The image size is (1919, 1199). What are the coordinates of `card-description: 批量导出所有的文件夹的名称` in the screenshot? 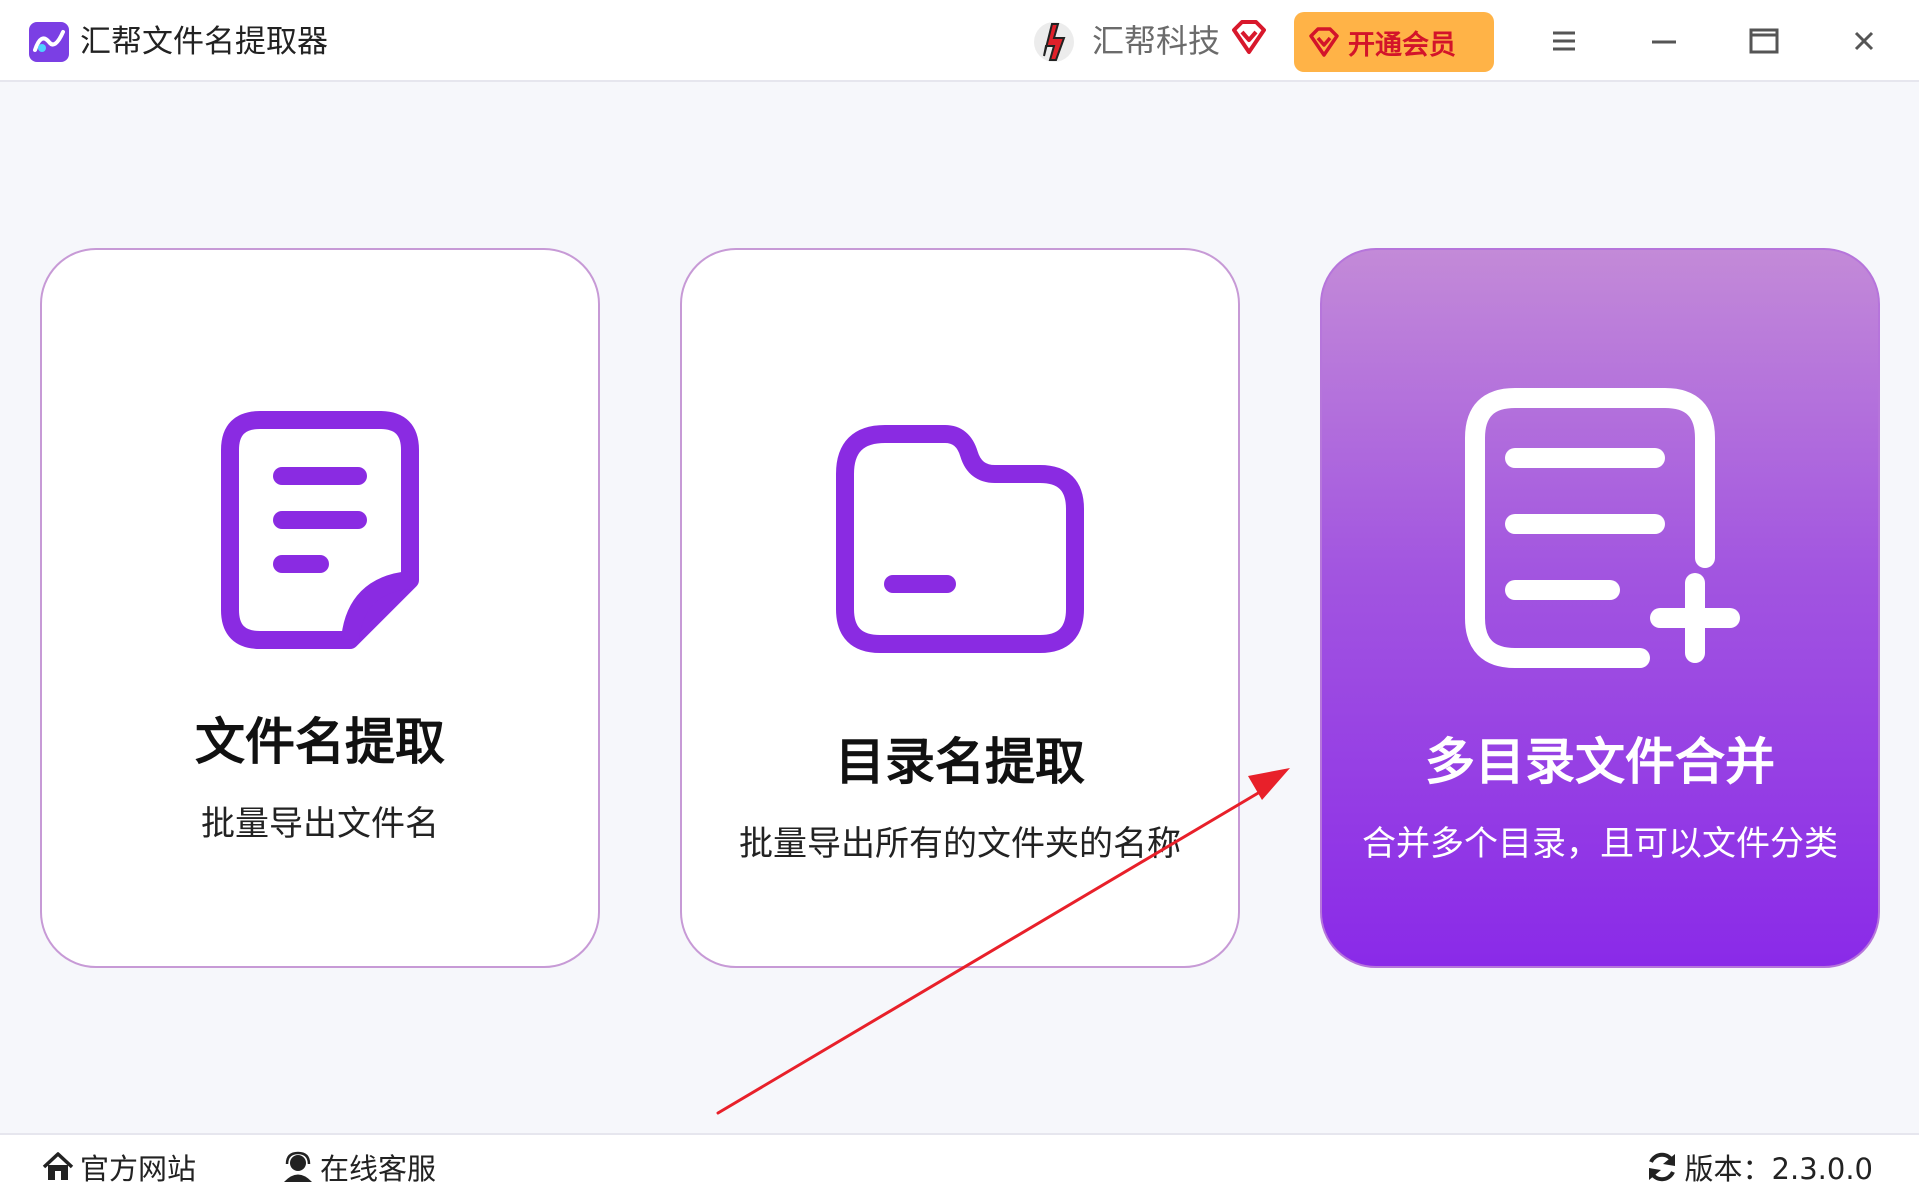 It's located at (960, 844).